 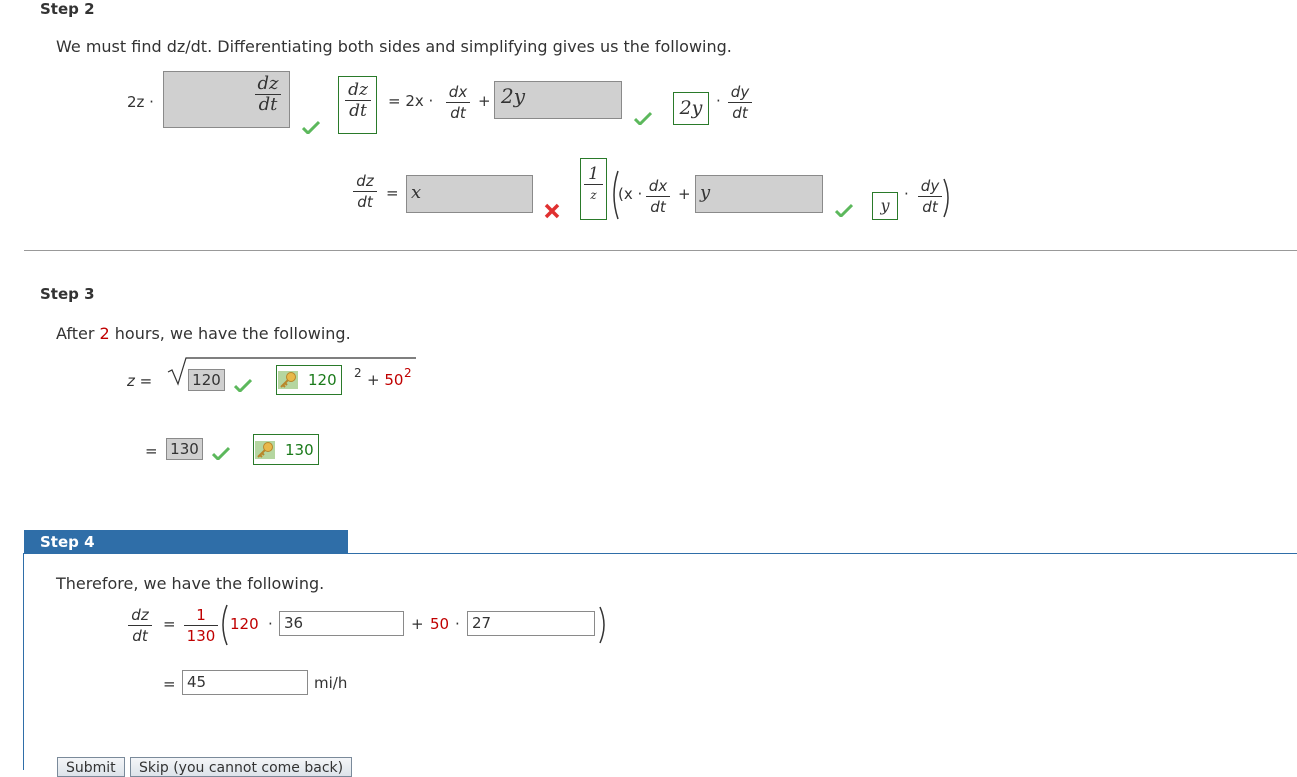 I want to click on submit-button: Submit, so click(x=91, y=767).